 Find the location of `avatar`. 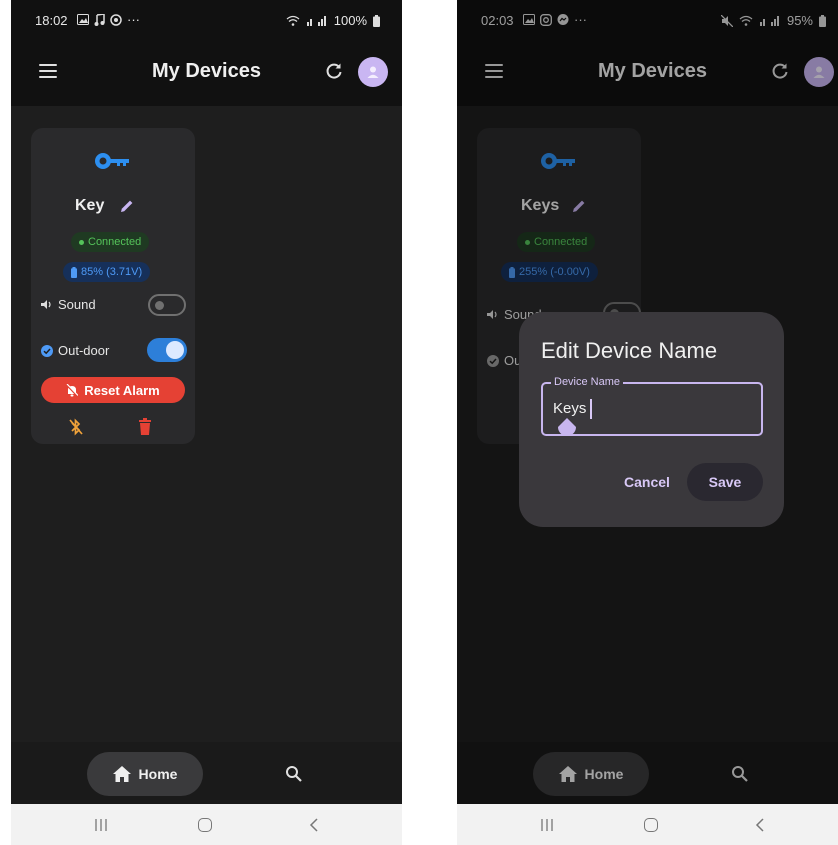

avatar is located at coordinates (373, 72).